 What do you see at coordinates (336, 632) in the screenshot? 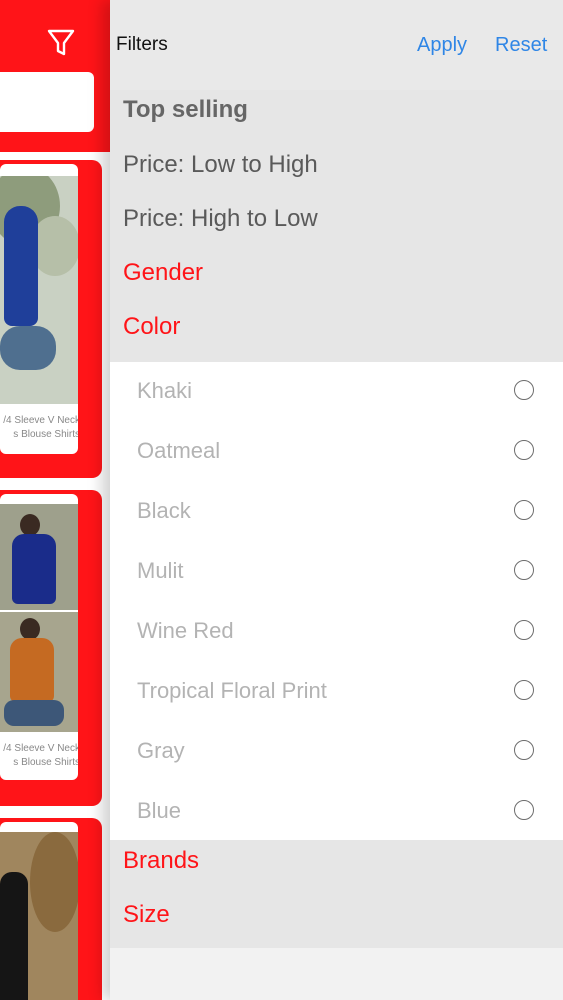
I see `color-option-wine-red: Wine Red` at bounding box center [336, 632].